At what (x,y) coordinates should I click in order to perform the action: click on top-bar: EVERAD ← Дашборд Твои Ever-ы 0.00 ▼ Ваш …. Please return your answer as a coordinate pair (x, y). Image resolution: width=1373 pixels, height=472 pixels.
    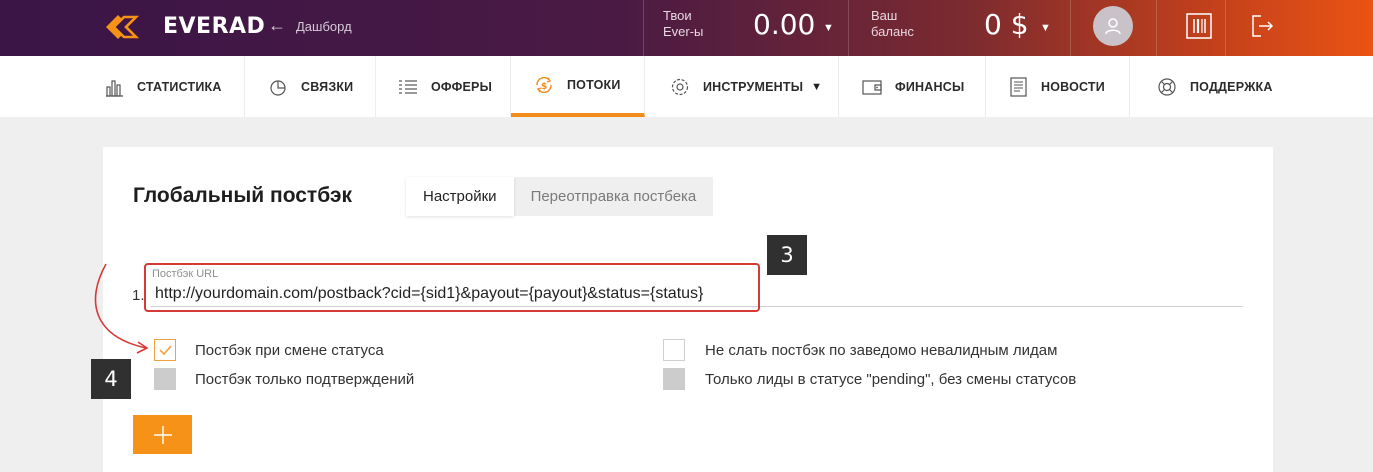
    Looking at the image, I should click on (686, 28).